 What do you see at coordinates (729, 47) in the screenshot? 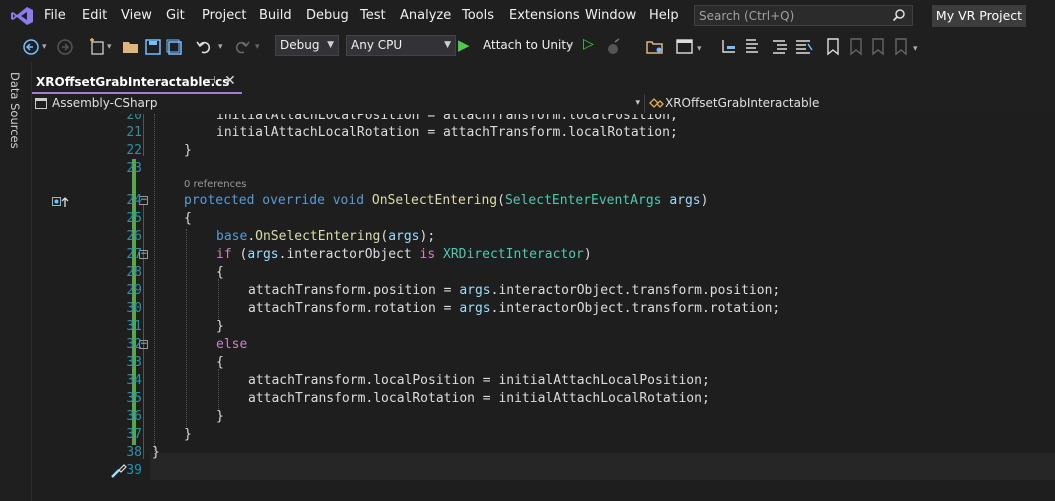
I see `step-into-icon` at bounding box center [729, 47].